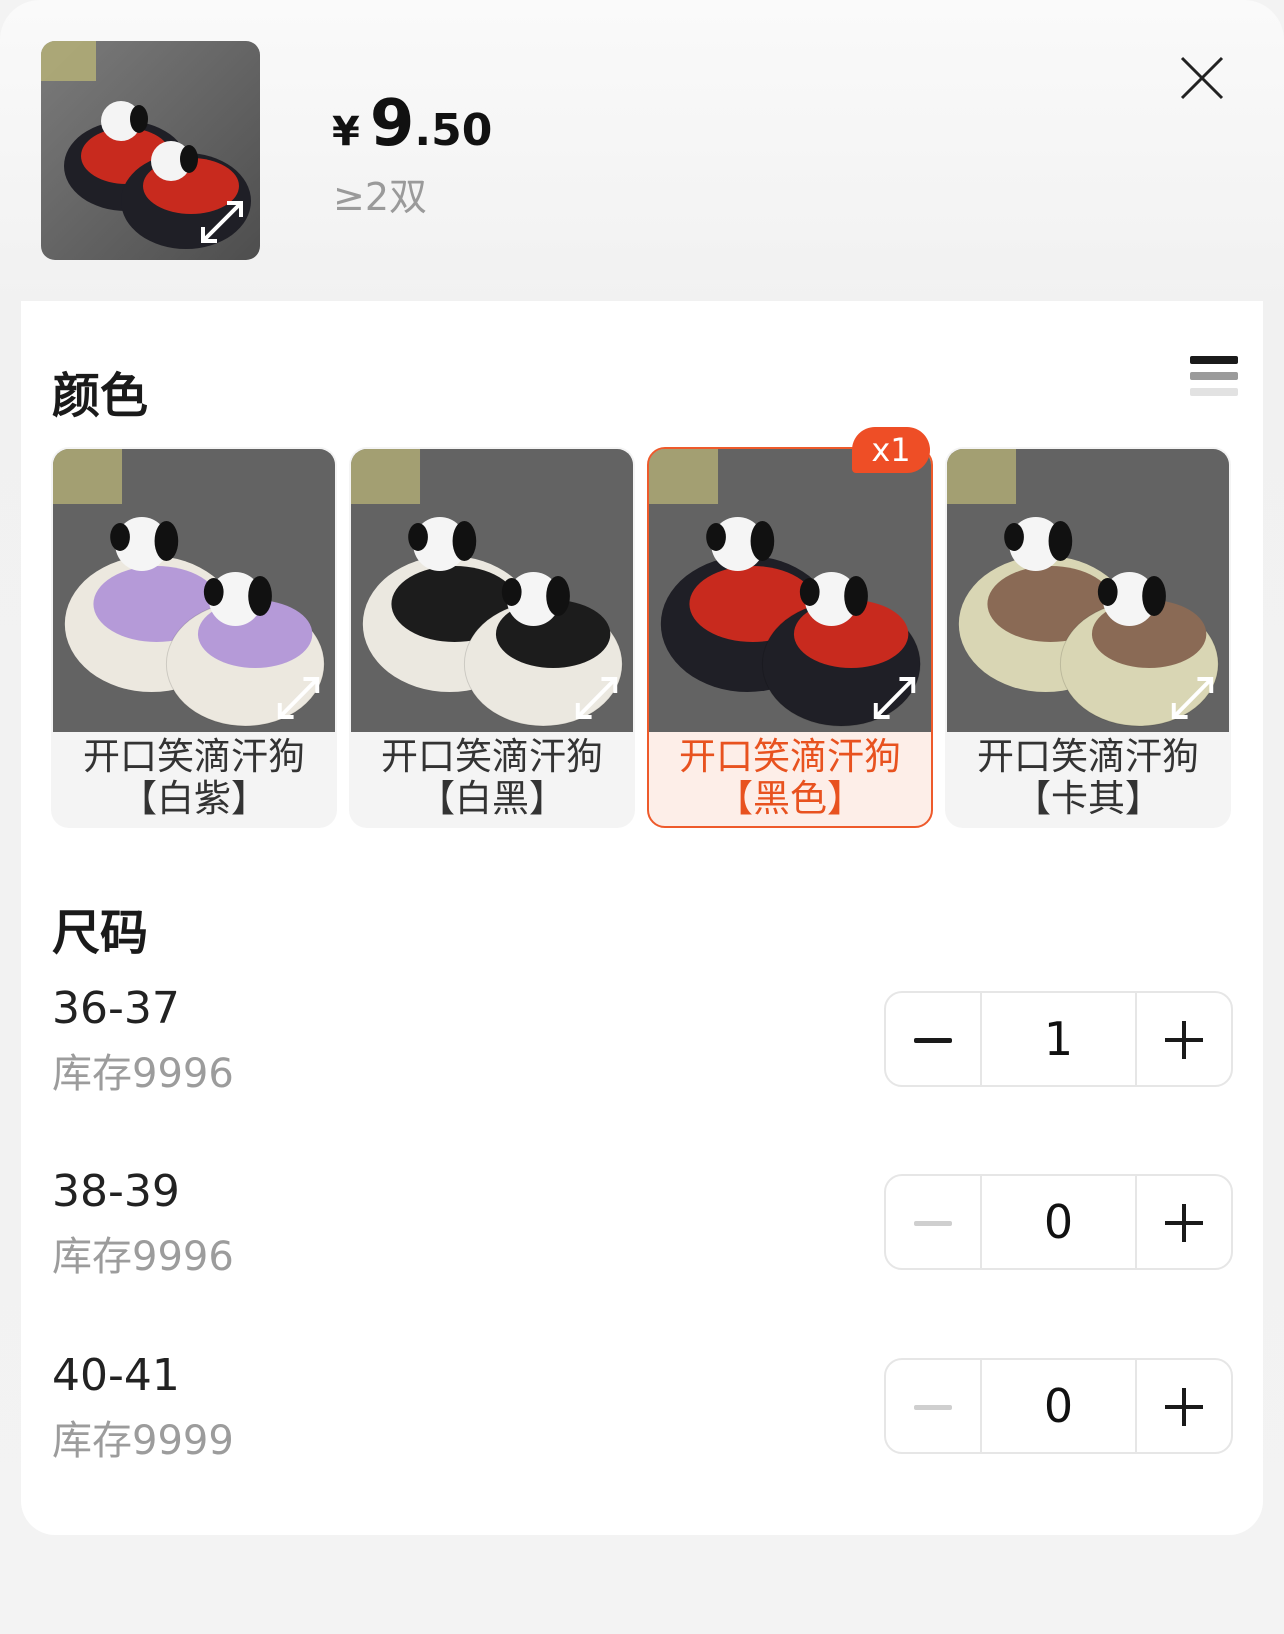 The image size is (1284, 1634). I want to click on color-option-variant: 【白黑】, so click(492, 798).